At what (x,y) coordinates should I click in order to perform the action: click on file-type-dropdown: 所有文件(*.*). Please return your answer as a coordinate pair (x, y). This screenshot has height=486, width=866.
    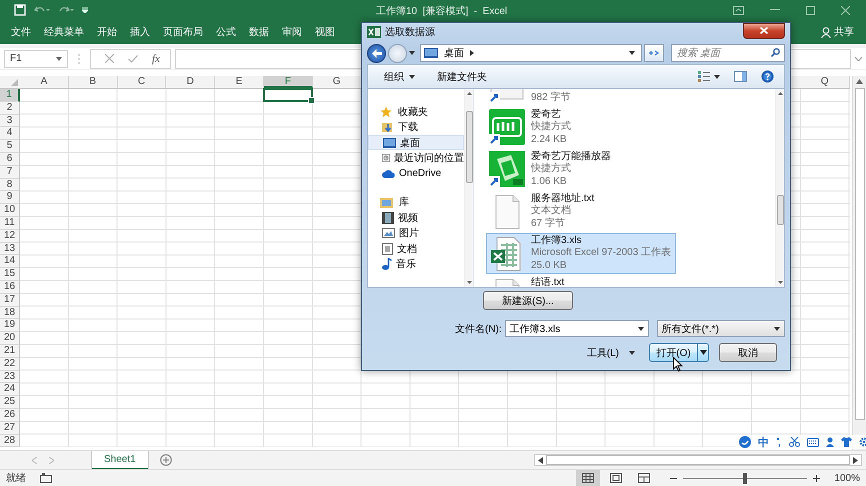
    Looking at the image, I should click on (720, 329).